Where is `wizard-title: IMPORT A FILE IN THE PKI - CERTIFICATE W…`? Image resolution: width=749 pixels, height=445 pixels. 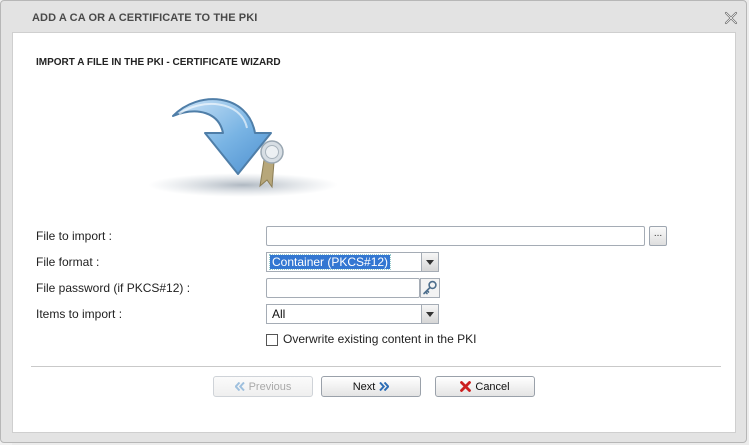
wizard-title: IMPORT A FILE IN THE PKI - CERTIFICATE W… is located at coordinates (158, 62).